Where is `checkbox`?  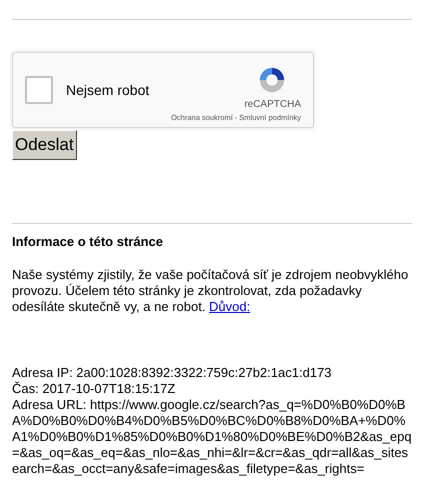
checkbox is located at coordinates (39, 90).